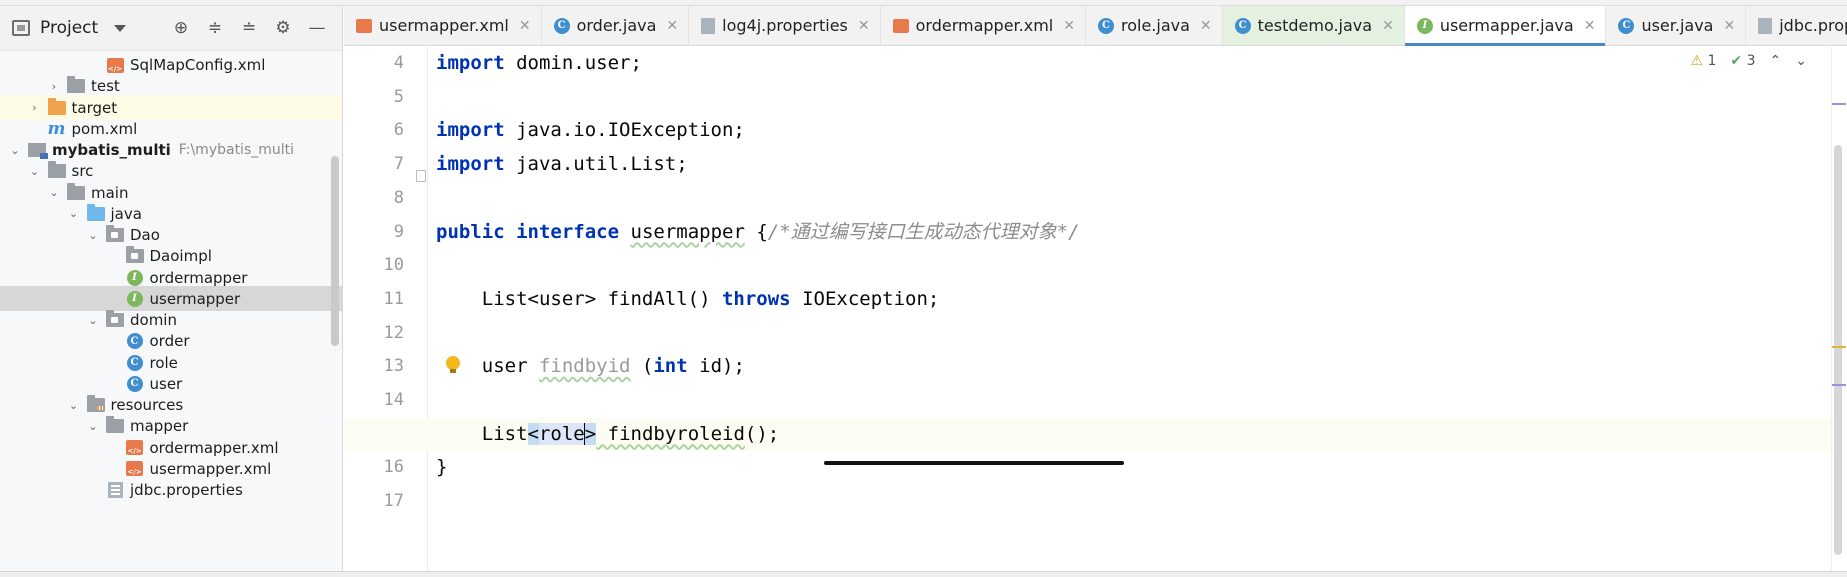 The image size is (1847, 577). Describe the element at coordinates (900, 25) in the screenshot. I see `xml-file-icon` at that location.